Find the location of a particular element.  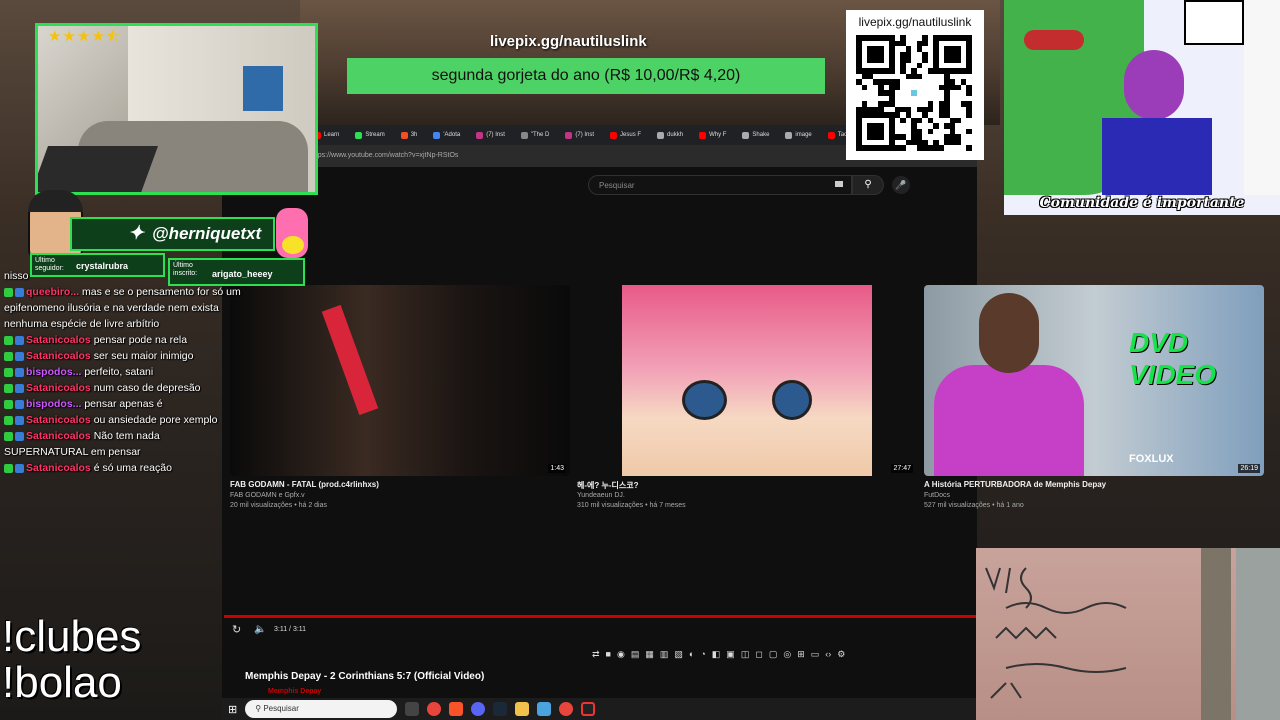

chat-message: Satanicoalos pensar pode na rela is located at coordinates (124, 340).